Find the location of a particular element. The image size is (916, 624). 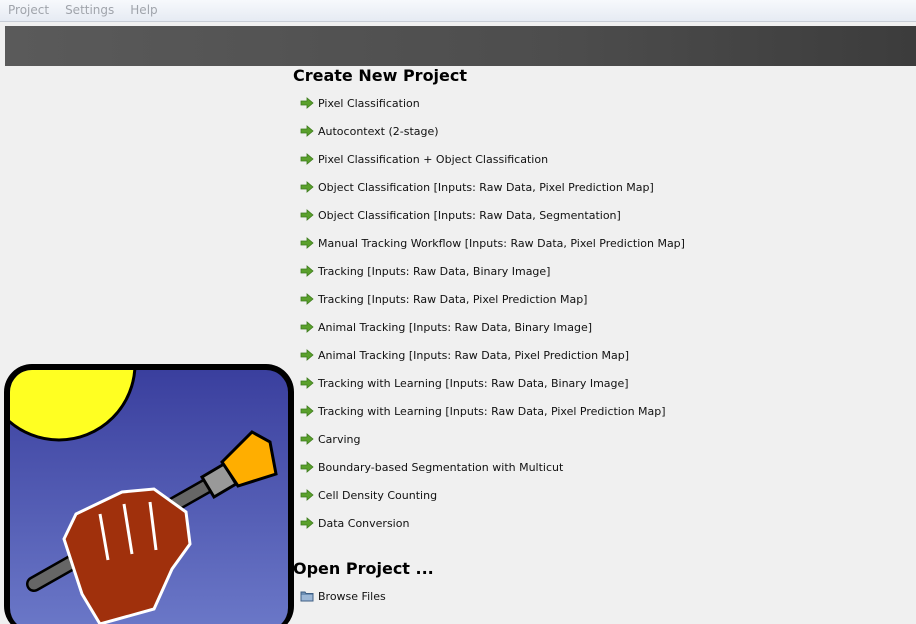

workflow-item: Data Conversion is located at coordinates (492, 523).